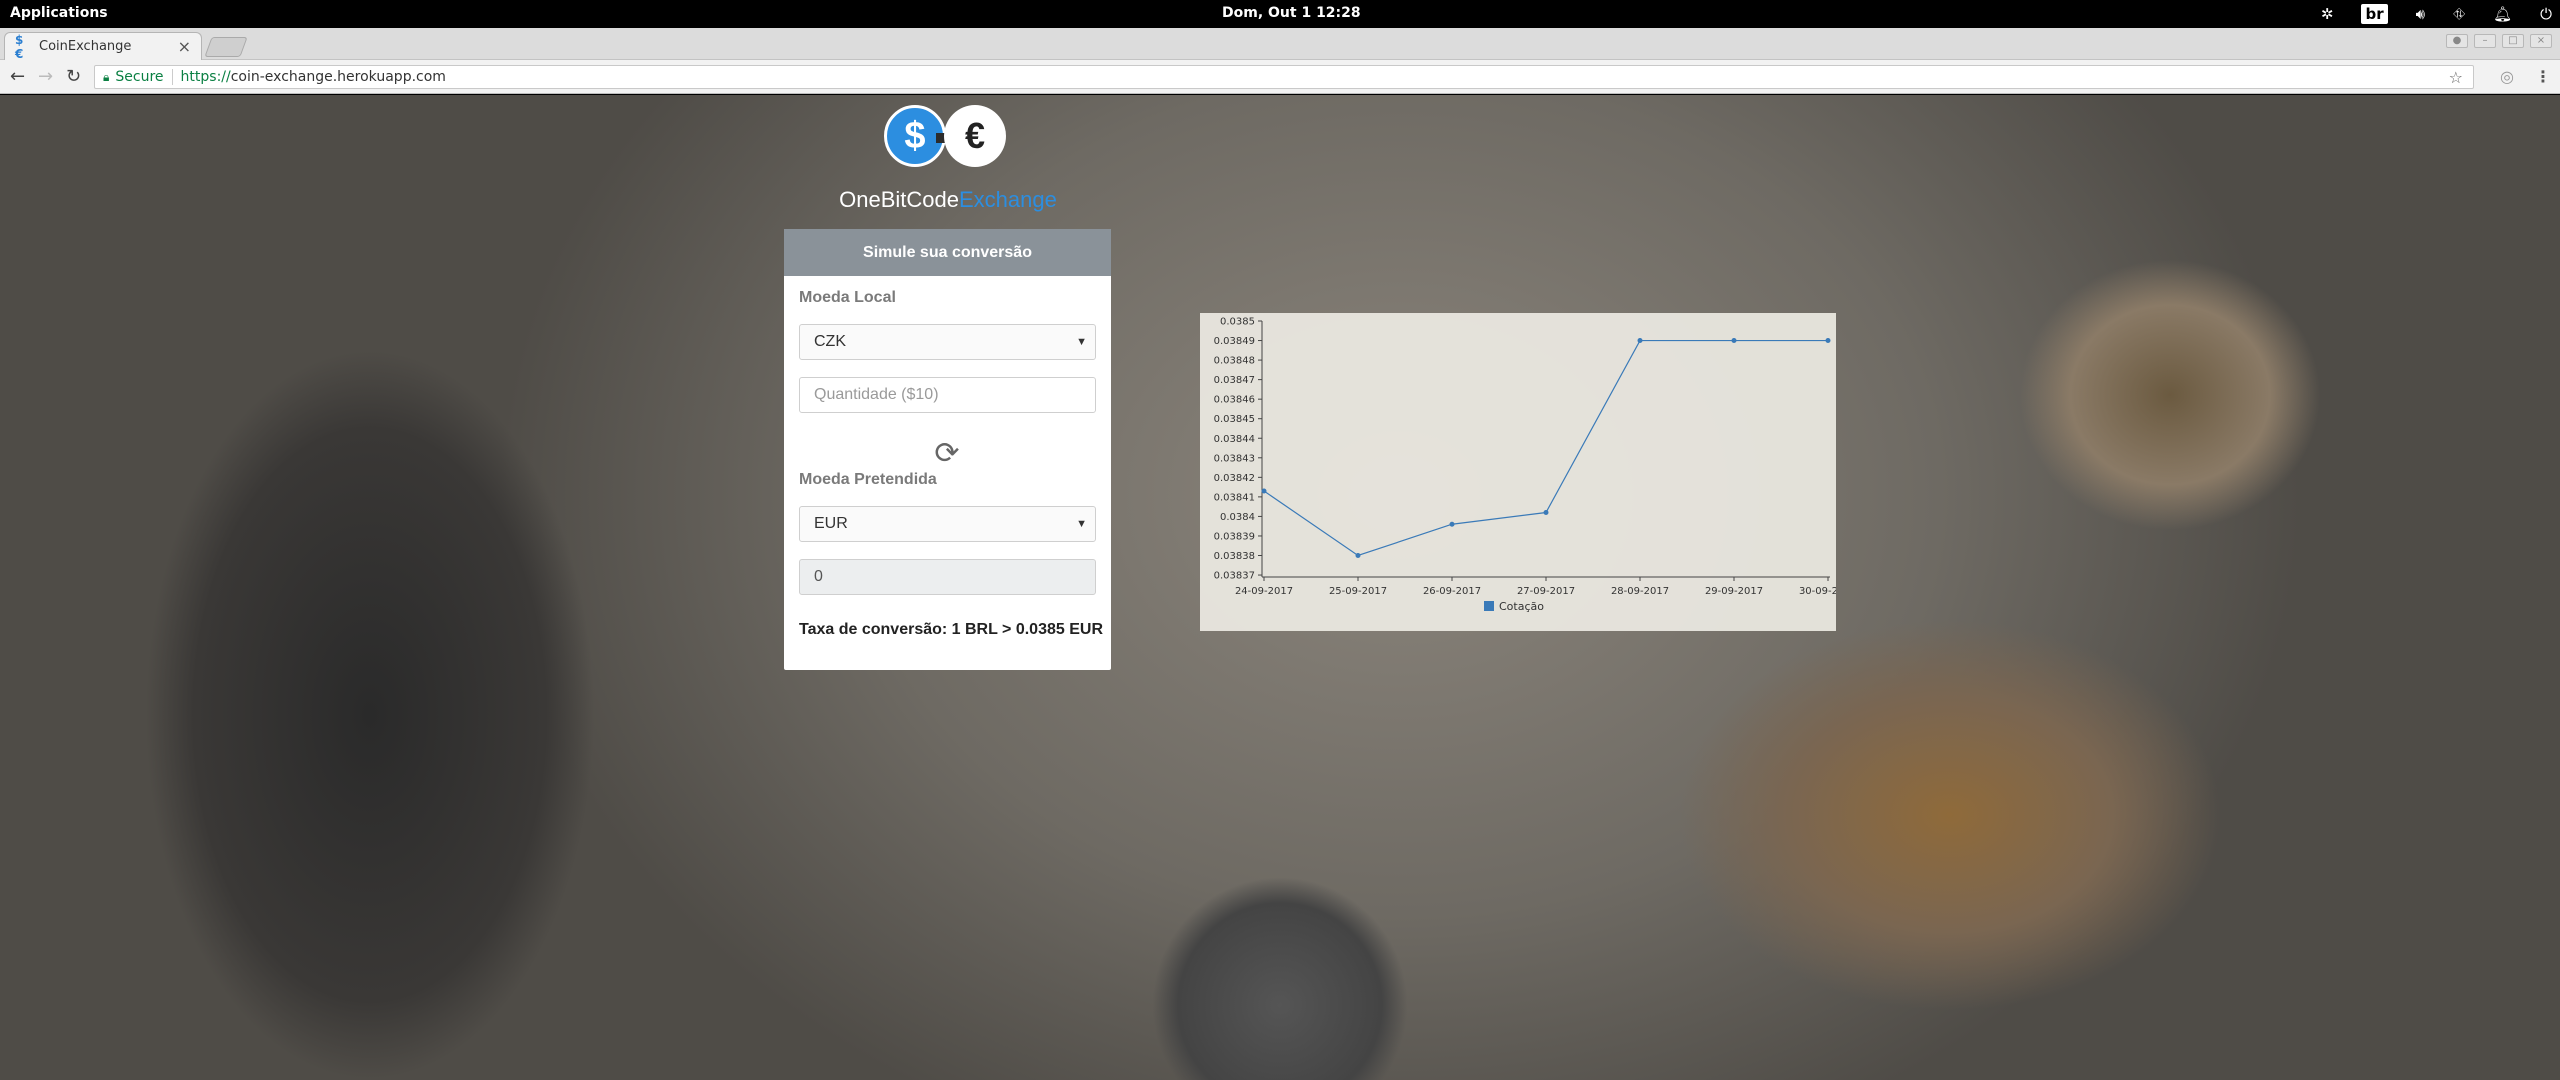 The image size is (2560, 1080). Describe the element at coordinates (1291, 13) in the screenshot. I see `system-clock: Dom, Out 1 12:28` at that location.